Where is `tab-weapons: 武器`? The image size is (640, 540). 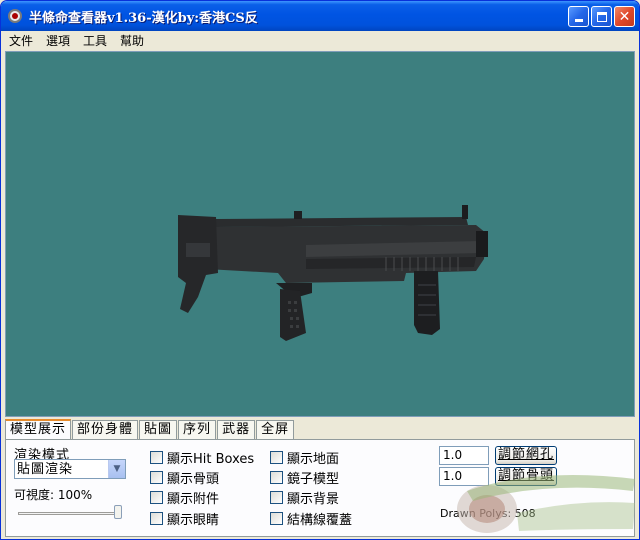
tab-weapons: 武器 is located at coordinates (236, 430).